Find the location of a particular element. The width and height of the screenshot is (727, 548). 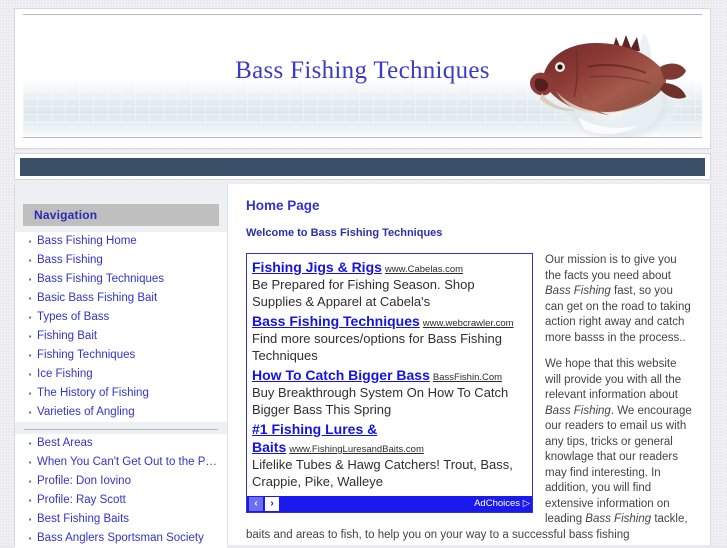

sidebar-link-label: Types of Bass is located at coordinates (73, 317).